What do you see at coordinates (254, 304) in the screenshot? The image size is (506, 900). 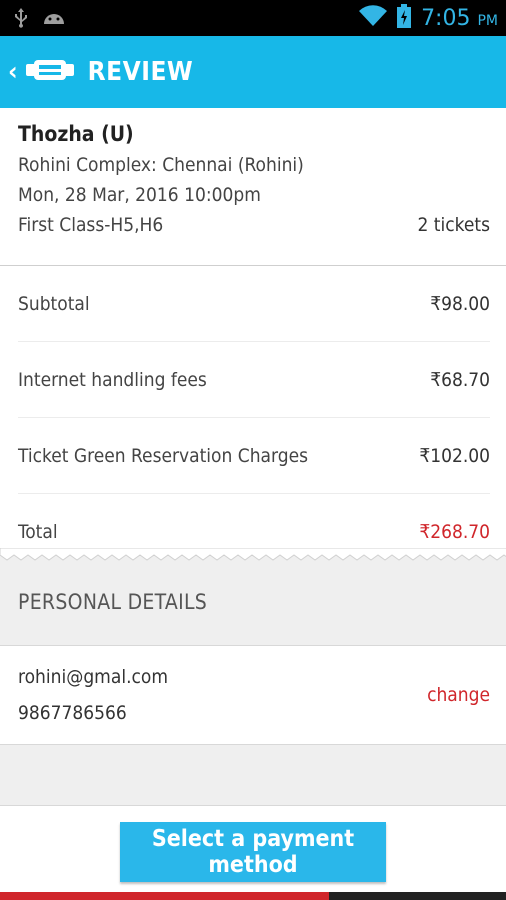 I see `charge-row-subtotal: Subtotal ₹98.00` at bounding box center [254, 304].